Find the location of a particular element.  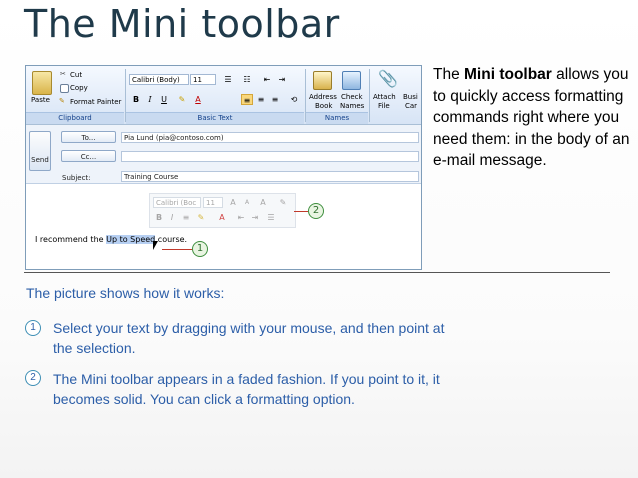

subject-field: Training Course is located at coordinates (270, 176).